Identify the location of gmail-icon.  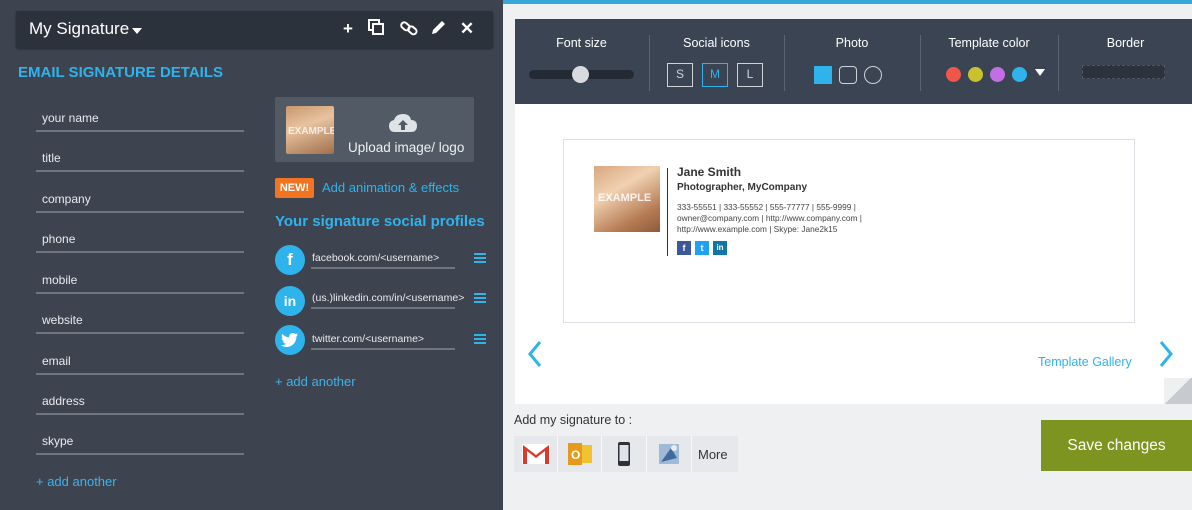
(535, 454).